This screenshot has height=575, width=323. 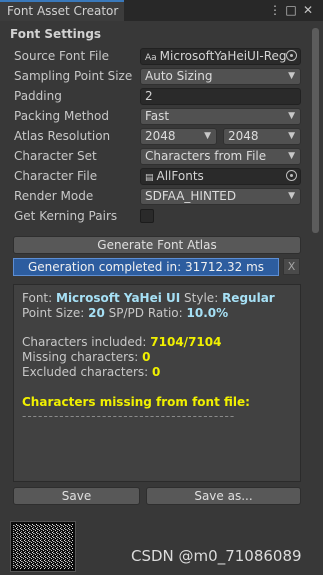 I want to click on atlas-resolution-label: Atlas Resolution, so click(x=62, y=136).